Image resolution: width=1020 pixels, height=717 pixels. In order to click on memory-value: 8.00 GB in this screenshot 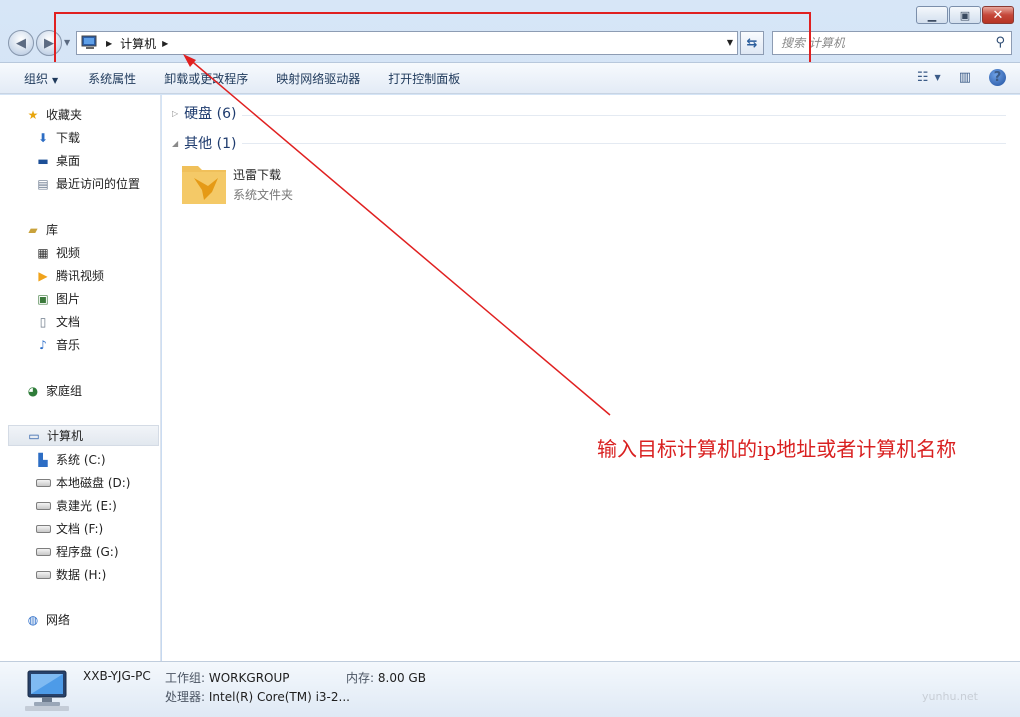, I will do `click(401, 678)`.